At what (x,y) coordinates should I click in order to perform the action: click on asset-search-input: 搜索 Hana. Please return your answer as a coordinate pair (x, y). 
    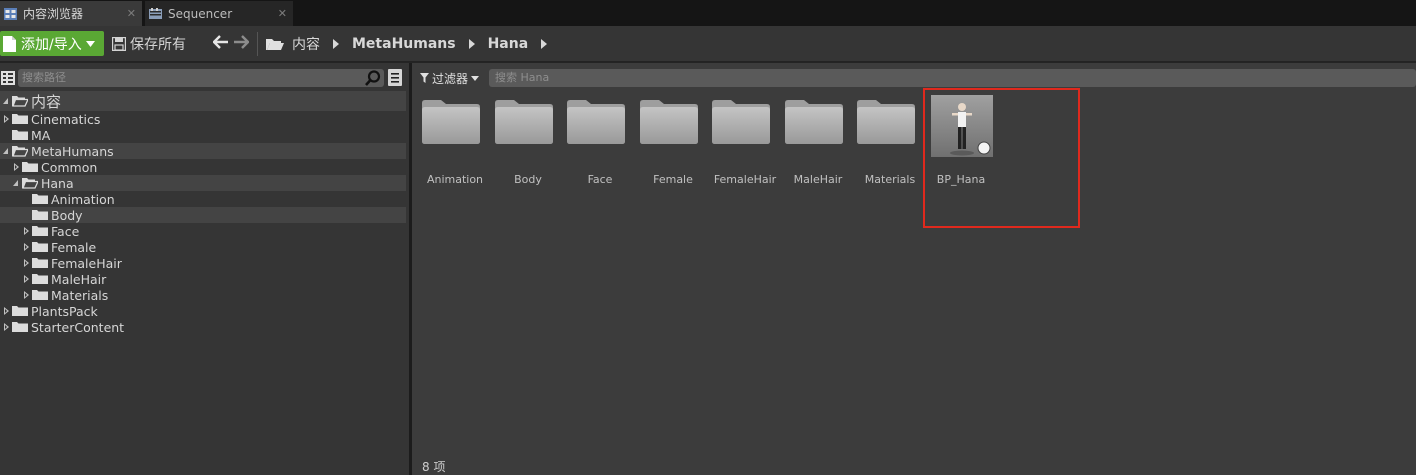
    Looking at the image, I should click on (952, 78).